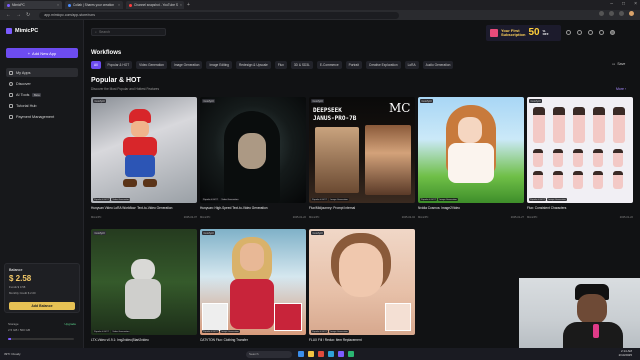 The height and width of the screenshot is (360, 640). I want to click on new-tab-icon: +, so click(188, 5).